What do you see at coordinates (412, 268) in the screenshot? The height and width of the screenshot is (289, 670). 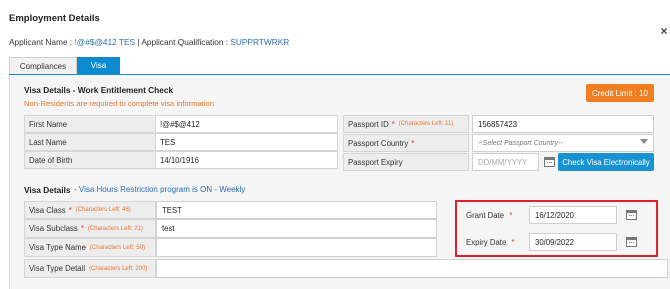 I see `visa-type-detail-input` at bounding box center [412, 268].